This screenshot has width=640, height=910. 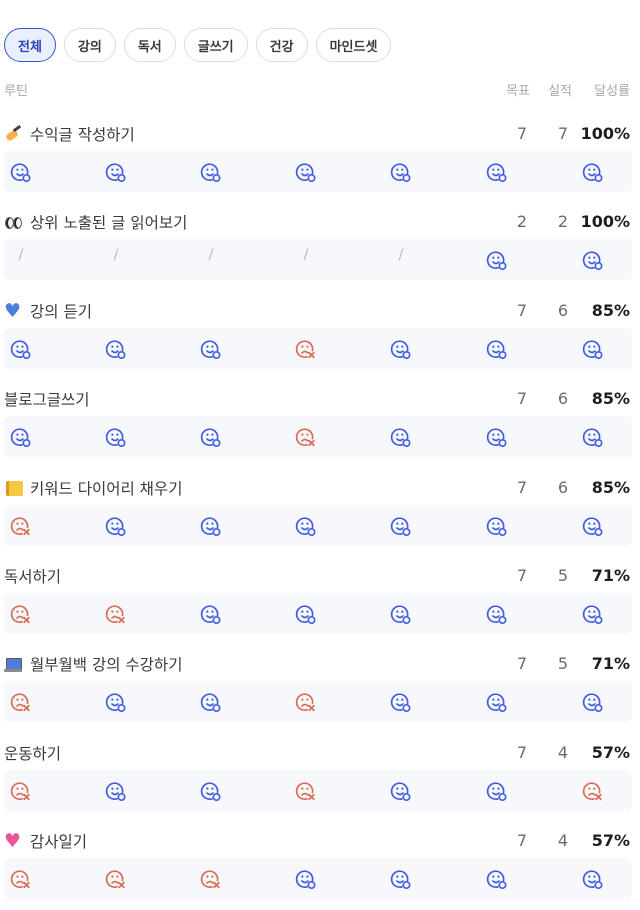 What do you see at coordinates (318, 613) in the screenshot?
I see `weekly-check-row` at bounding box center [318, 613].